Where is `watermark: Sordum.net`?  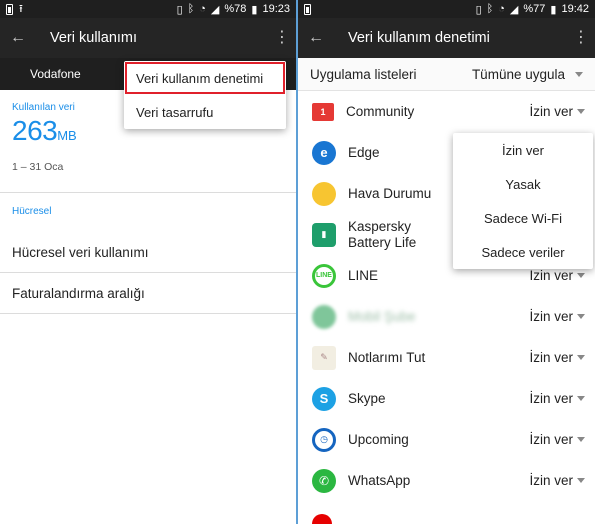 watermark: Sordum.net is located at coordinates (51, 505).